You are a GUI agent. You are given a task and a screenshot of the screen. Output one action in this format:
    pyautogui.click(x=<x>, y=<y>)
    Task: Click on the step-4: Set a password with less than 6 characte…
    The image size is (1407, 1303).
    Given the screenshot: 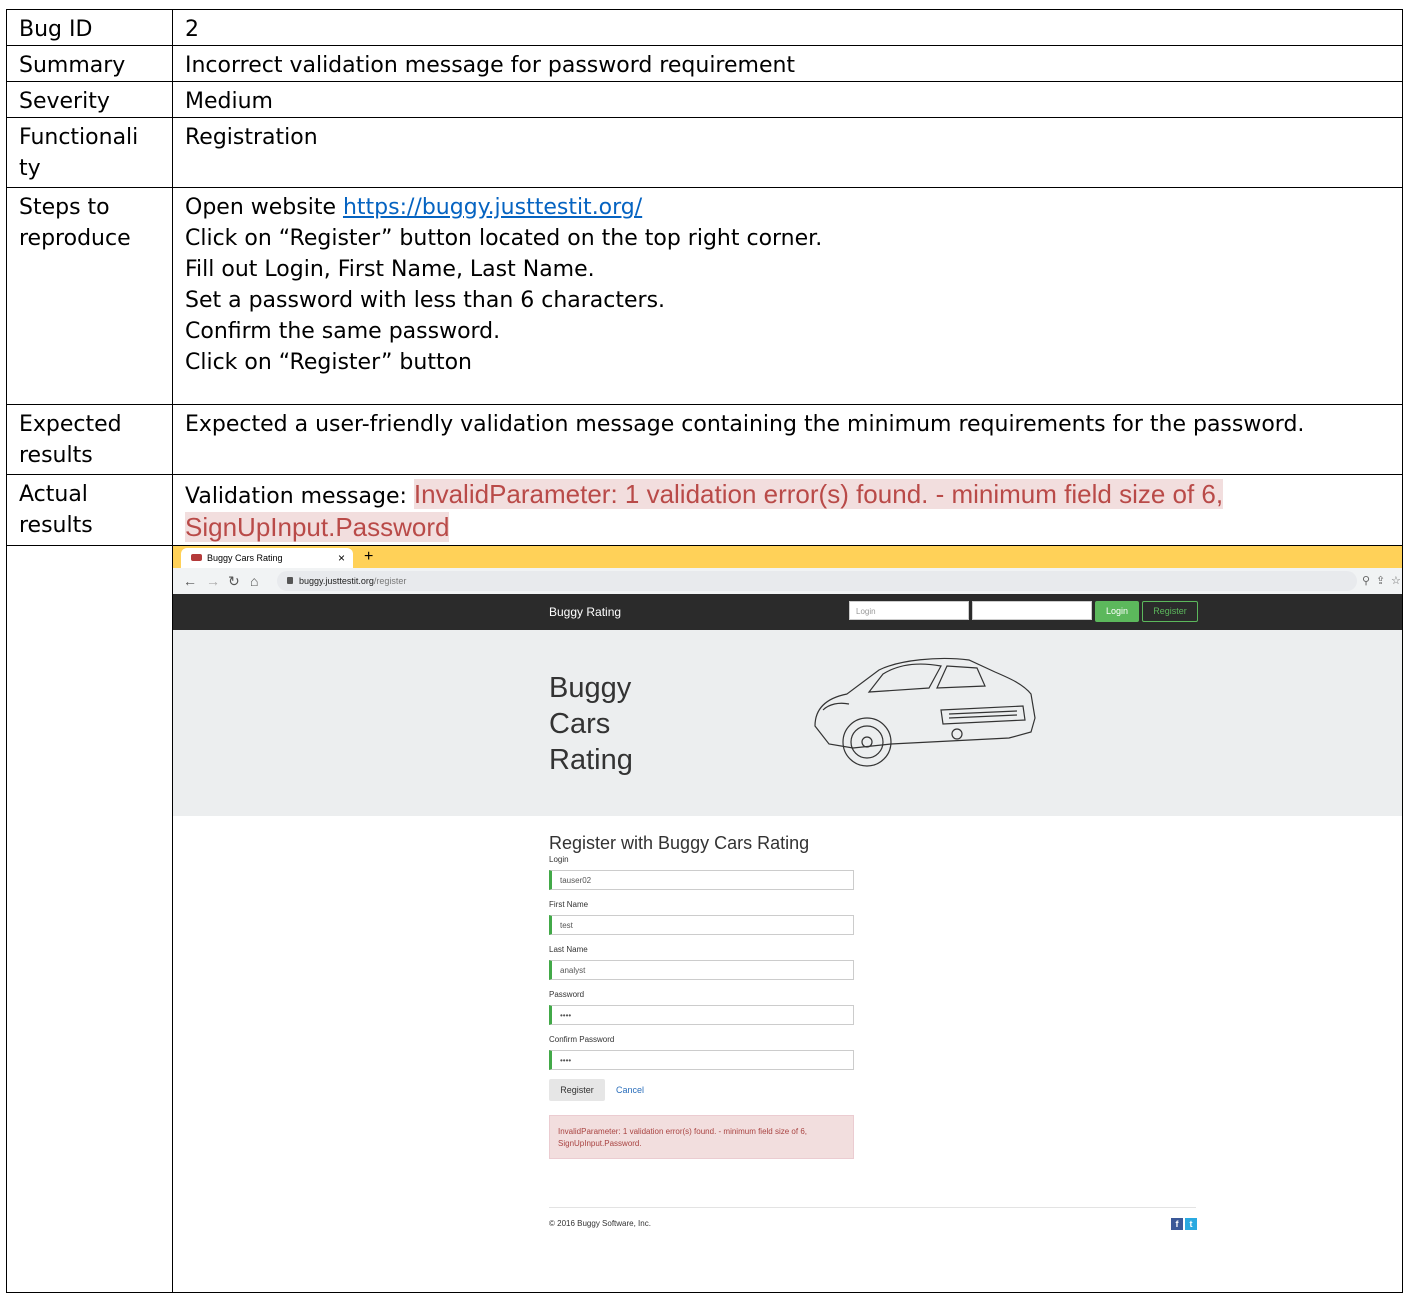 What is the action you would take?
    pyautogui.click(x=425, y=300)
    